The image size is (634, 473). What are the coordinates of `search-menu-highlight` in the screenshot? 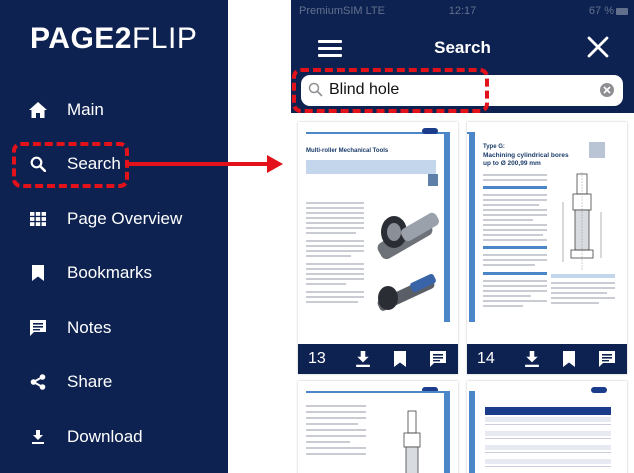 It's located at (70, 165).